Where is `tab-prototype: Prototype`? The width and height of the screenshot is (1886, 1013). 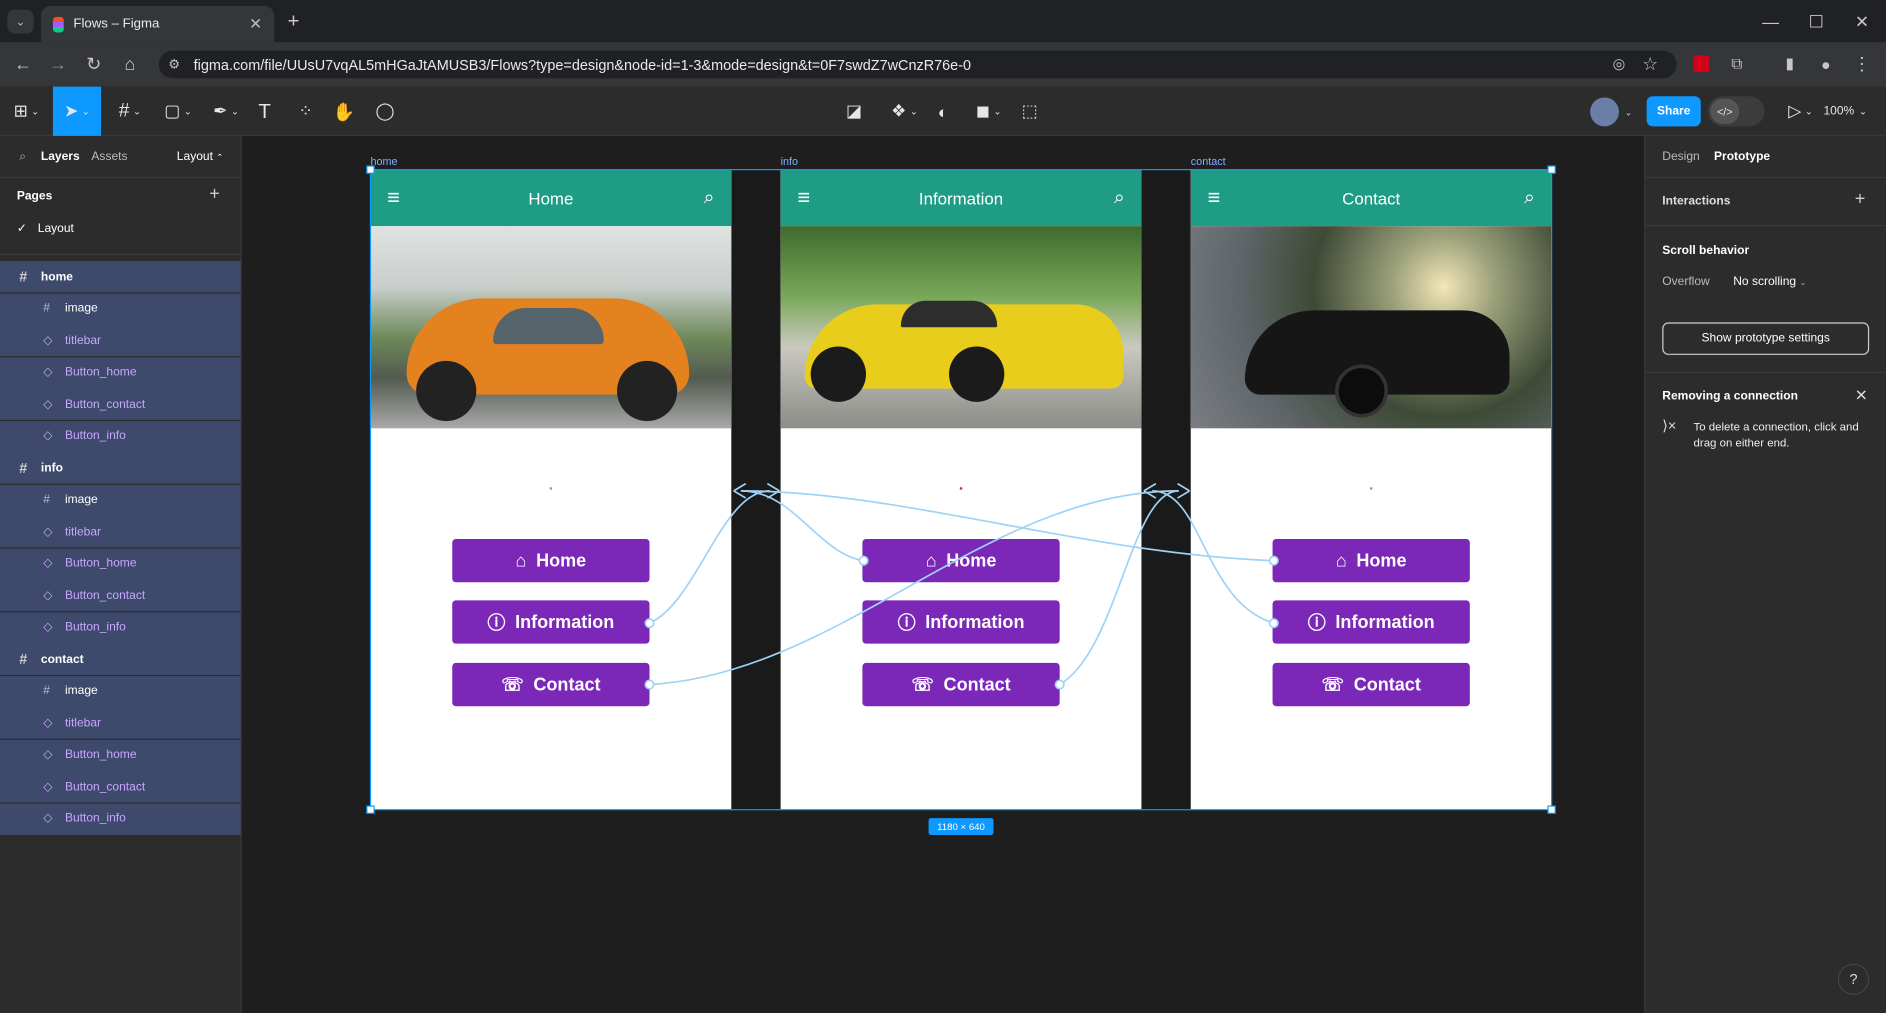 tab-prototype: Prototype is located at coordinates (1742, 156).